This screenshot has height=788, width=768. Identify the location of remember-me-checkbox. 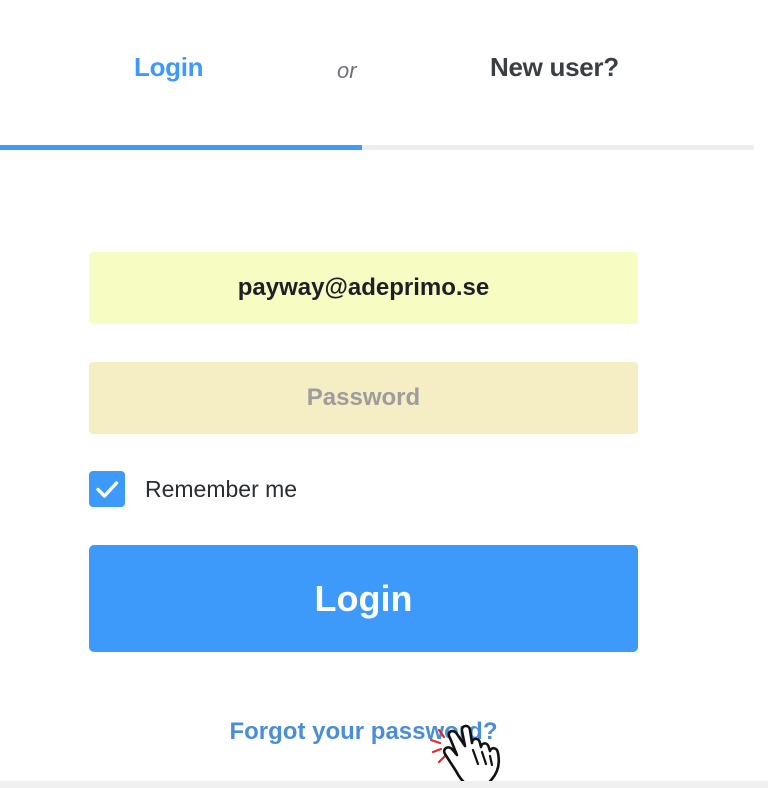
(107, 489).